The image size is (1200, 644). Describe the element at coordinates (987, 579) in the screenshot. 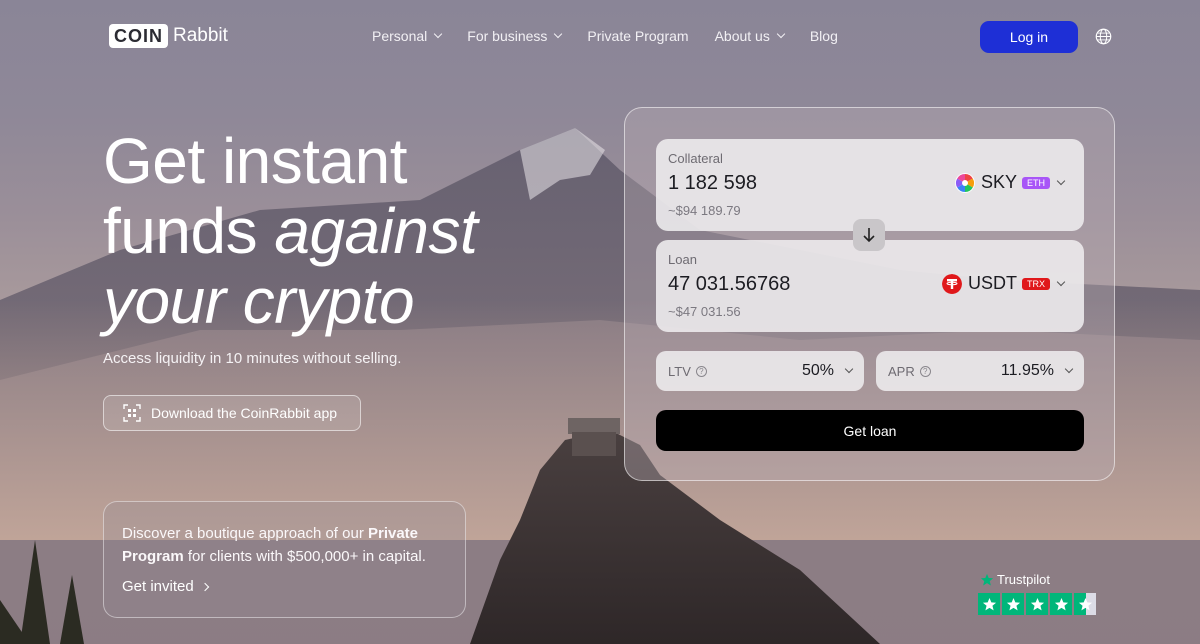

I see `trustpilot-star-icon` at that location.